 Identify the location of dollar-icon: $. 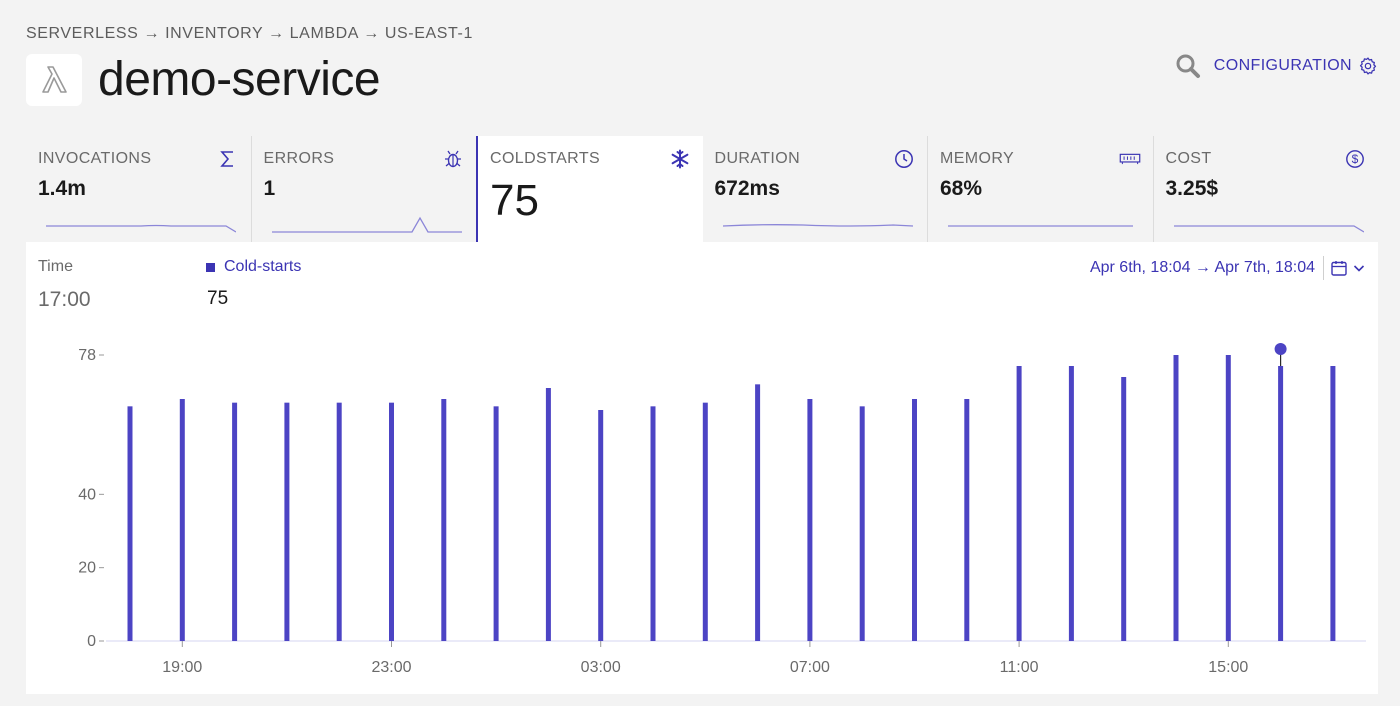
(1355, 159).